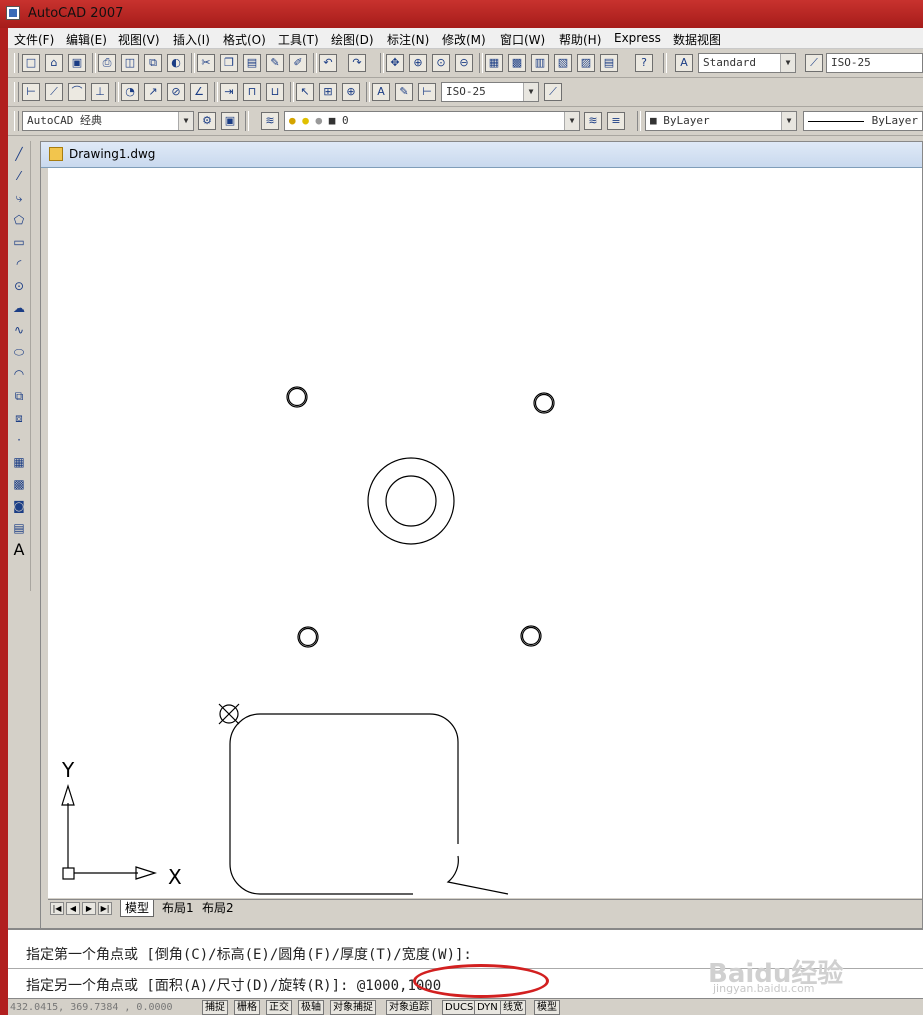 This screenshot has height=1015, width=923. What do you see at coordinates (593, 121) in the screenshot?
I see `make-object-layer-current-icon: ≋` at bounding box center [593, 121].